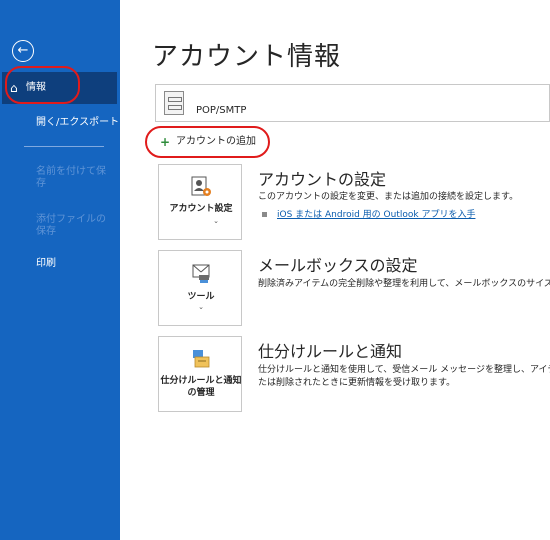 Image resolution: width=550 pixels, height=540 pixels. I want to click on tools-icon, so click(201, 273).